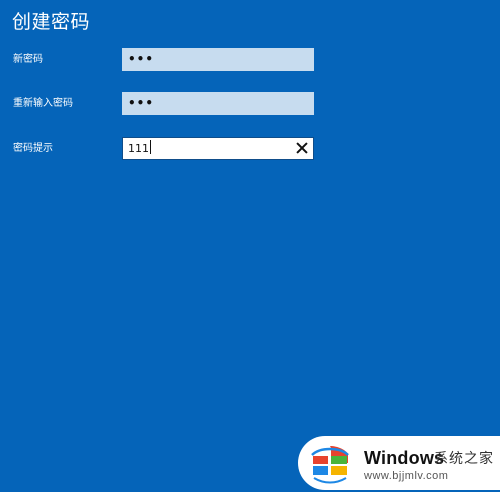 The height and width of the screenshot is (492, 500). I want to click on confirm-password-input: •••, so click(218, 103).